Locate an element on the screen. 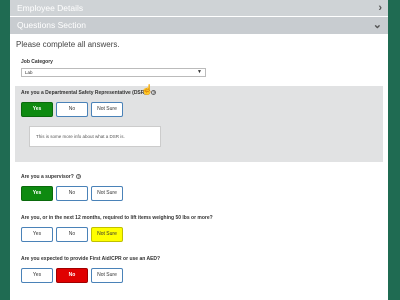 The image size is (400, 300). section-title: Questions Section is located at coordinates (51, 25).